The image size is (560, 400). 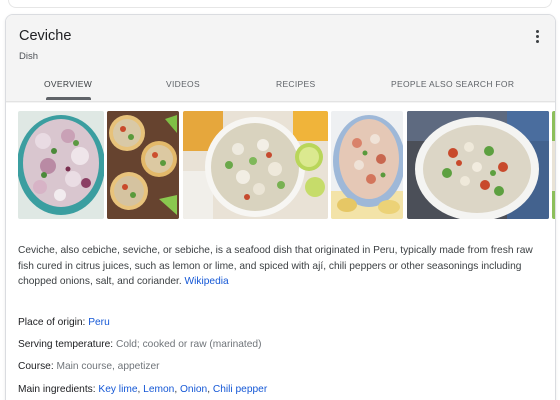 I want to click on entity-title: Ceviche, so click(x=45, y=36).